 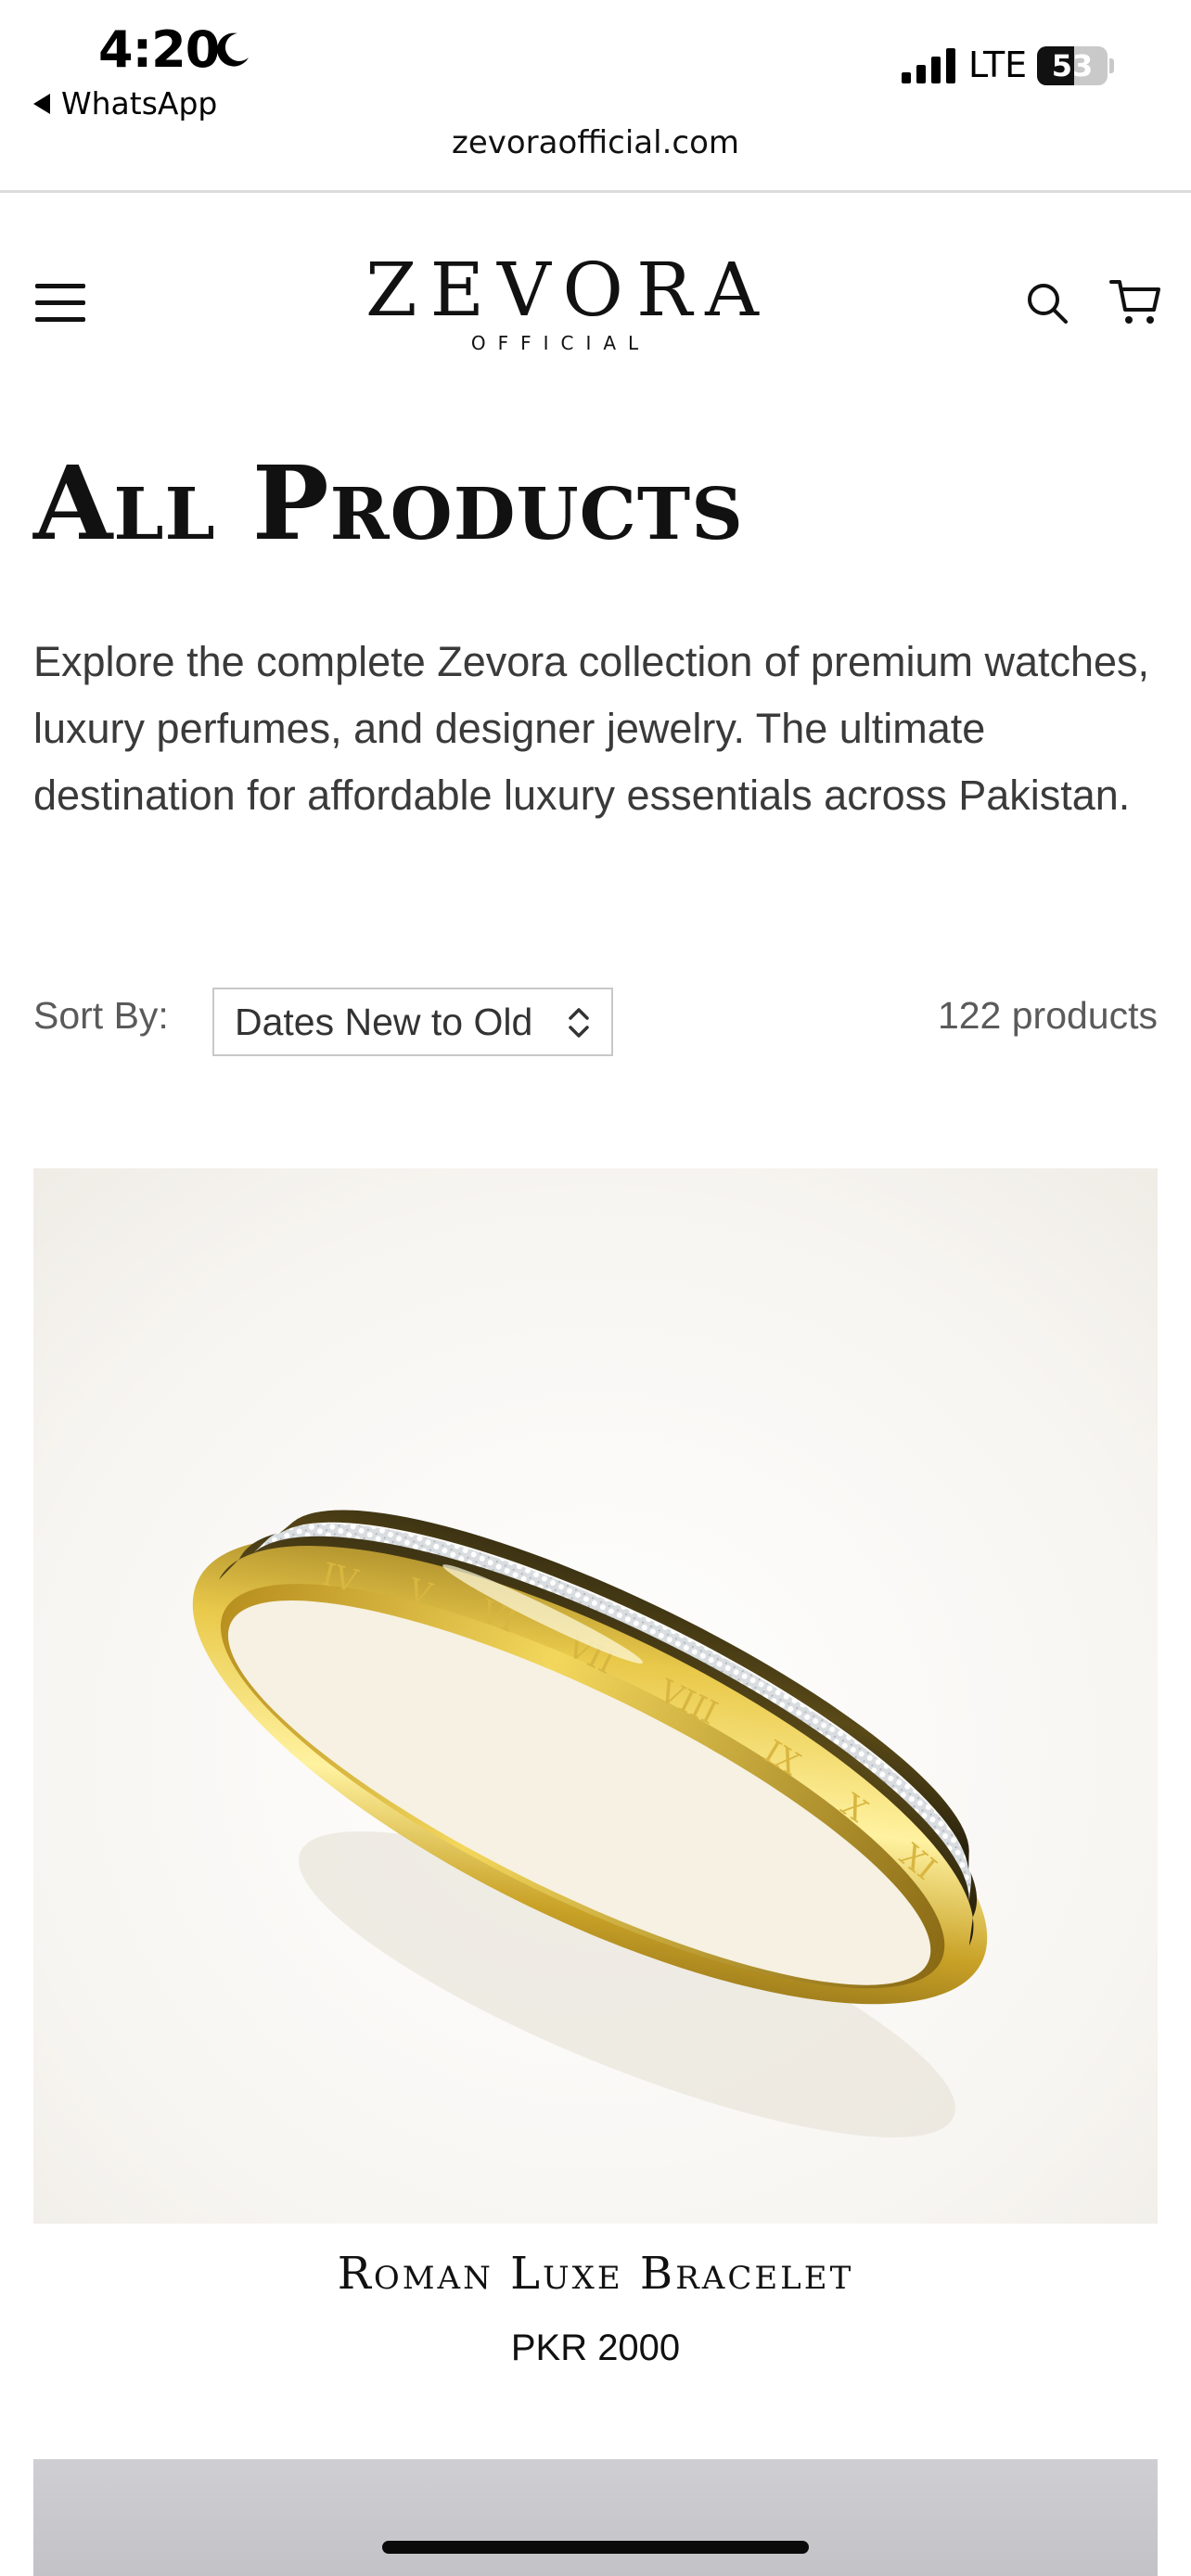 I want to click on next-product-image, so click(x=595, y=2517).